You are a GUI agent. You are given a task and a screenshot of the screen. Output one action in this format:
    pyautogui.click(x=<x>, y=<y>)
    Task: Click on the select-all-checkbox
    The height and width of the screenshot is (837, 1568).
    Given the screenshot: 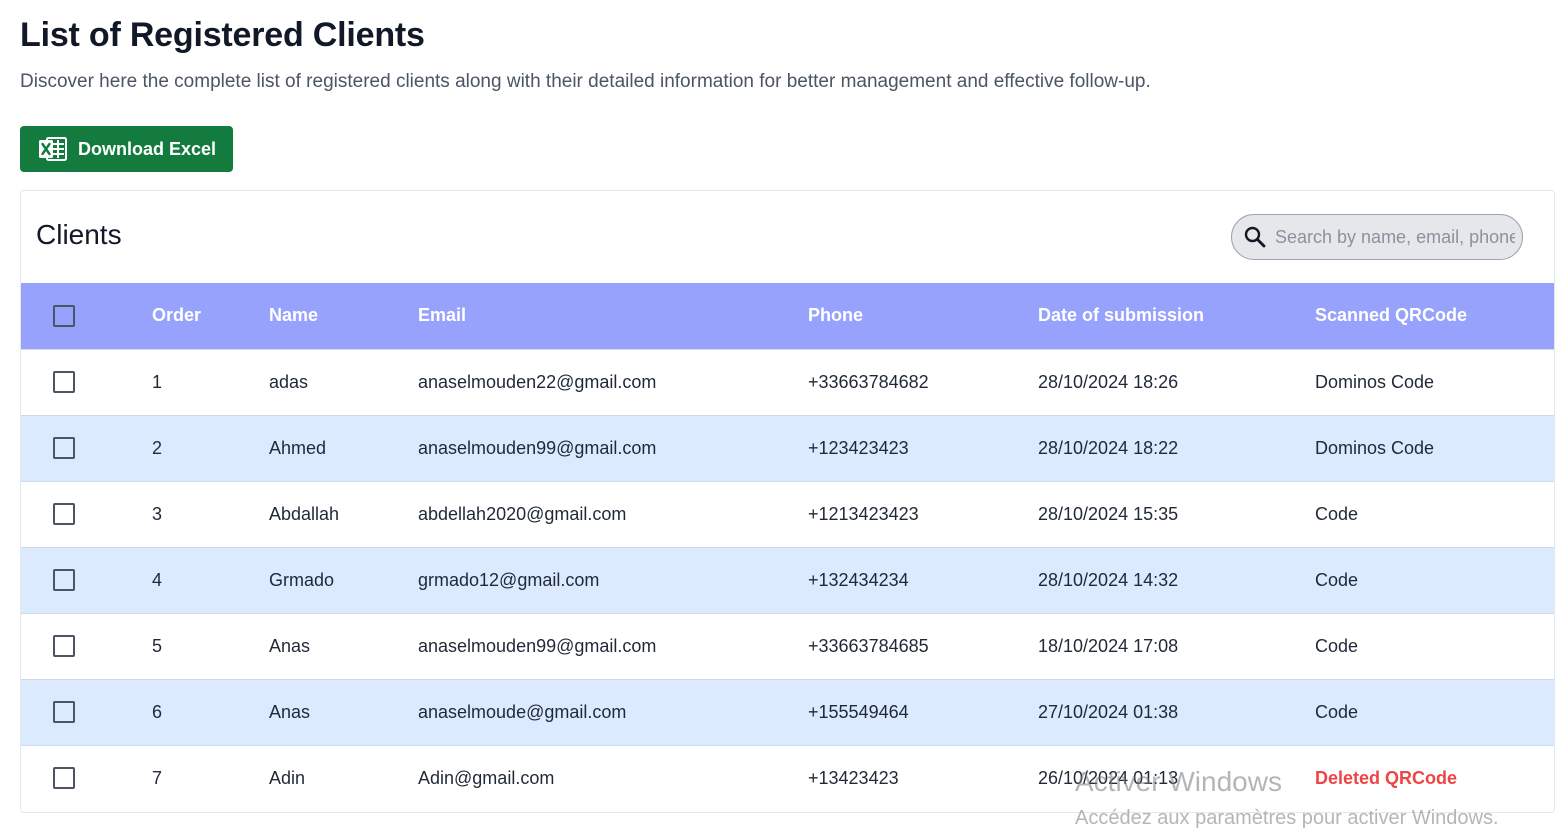 What is the action you would take?
    pyautogui.click(x=64, y=315)
    